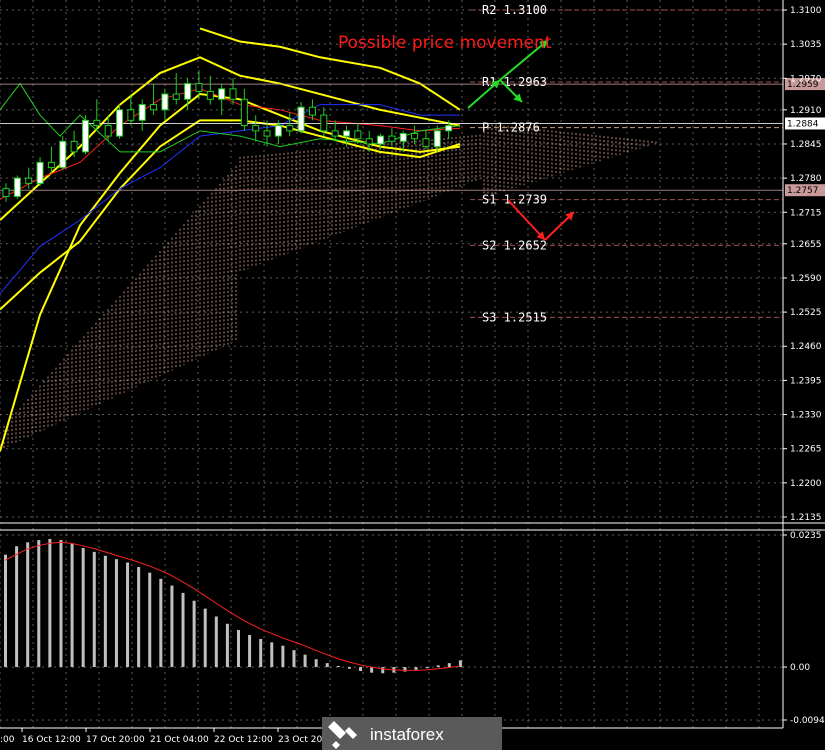 The width and height of the screenshot is (825, 750). Describe the element at coordinates (514, 317) in the screenshot. I see `level-label-s3: S3 1.2515` at that location.